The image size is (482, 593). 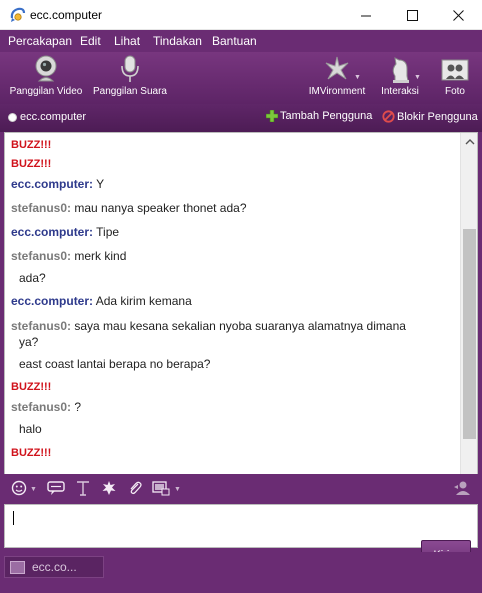 What do you see at coordinates (455, 70) in the screenshot?
I see `photo-icon` at bounding box center [455, 70].